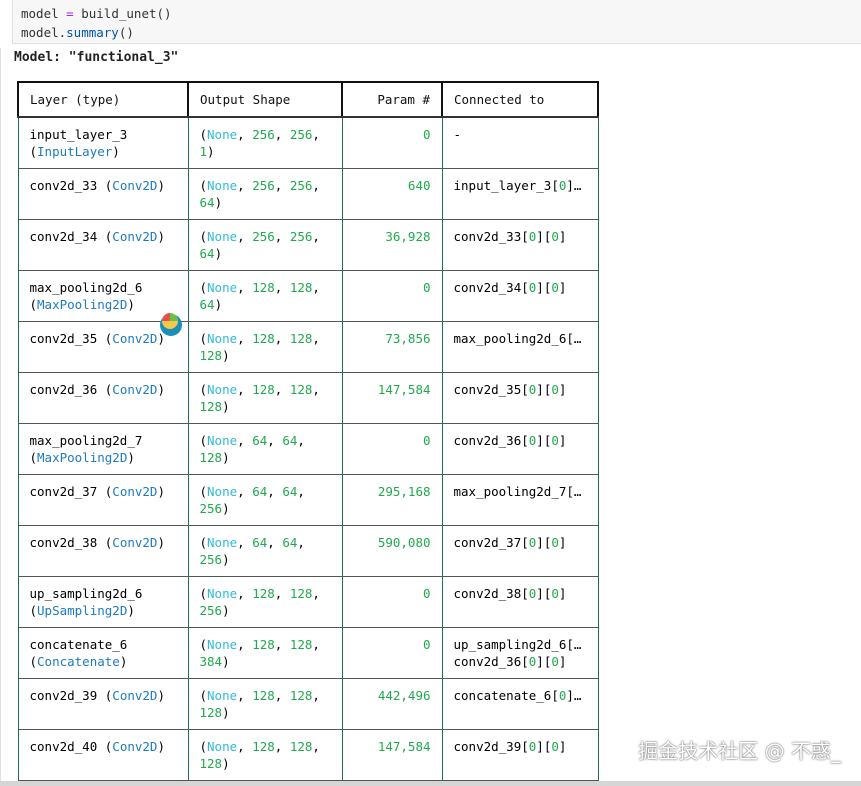 Image resolution: width=861 pixels, height=786 pixels. What do you see at coordinates (78, 661) in the screenshot?
I see `layer-class: Concatenate` at bounding box center [78, 661].